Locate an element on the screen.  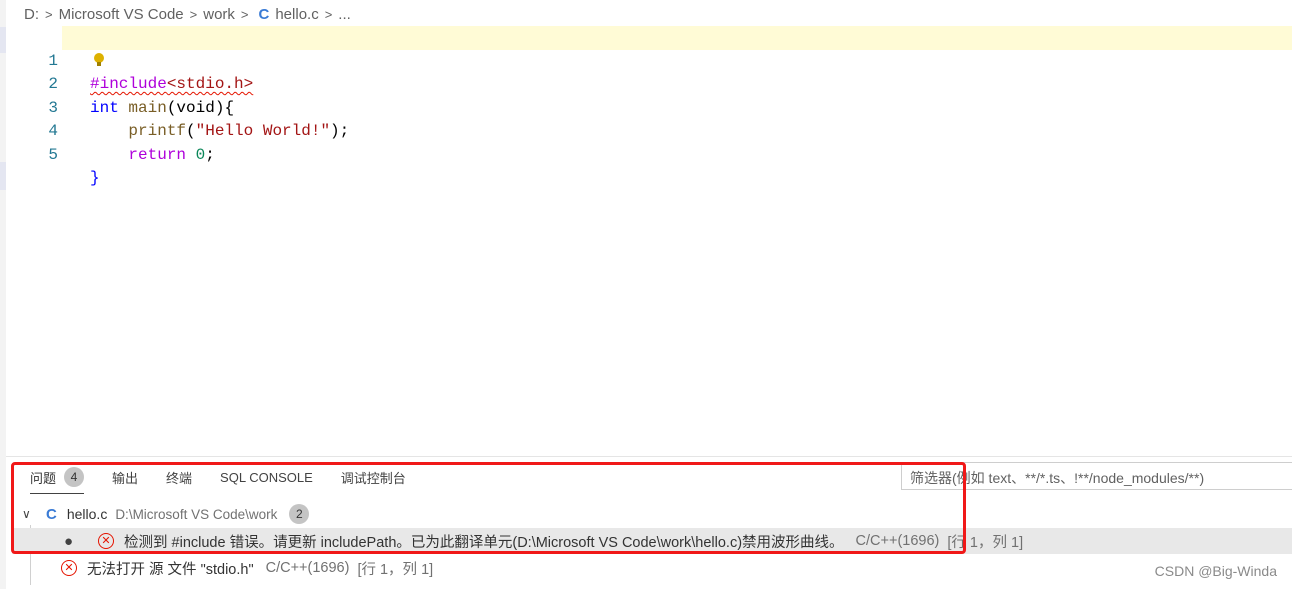
code-line: 5 } is located at coordinates (646, 154).